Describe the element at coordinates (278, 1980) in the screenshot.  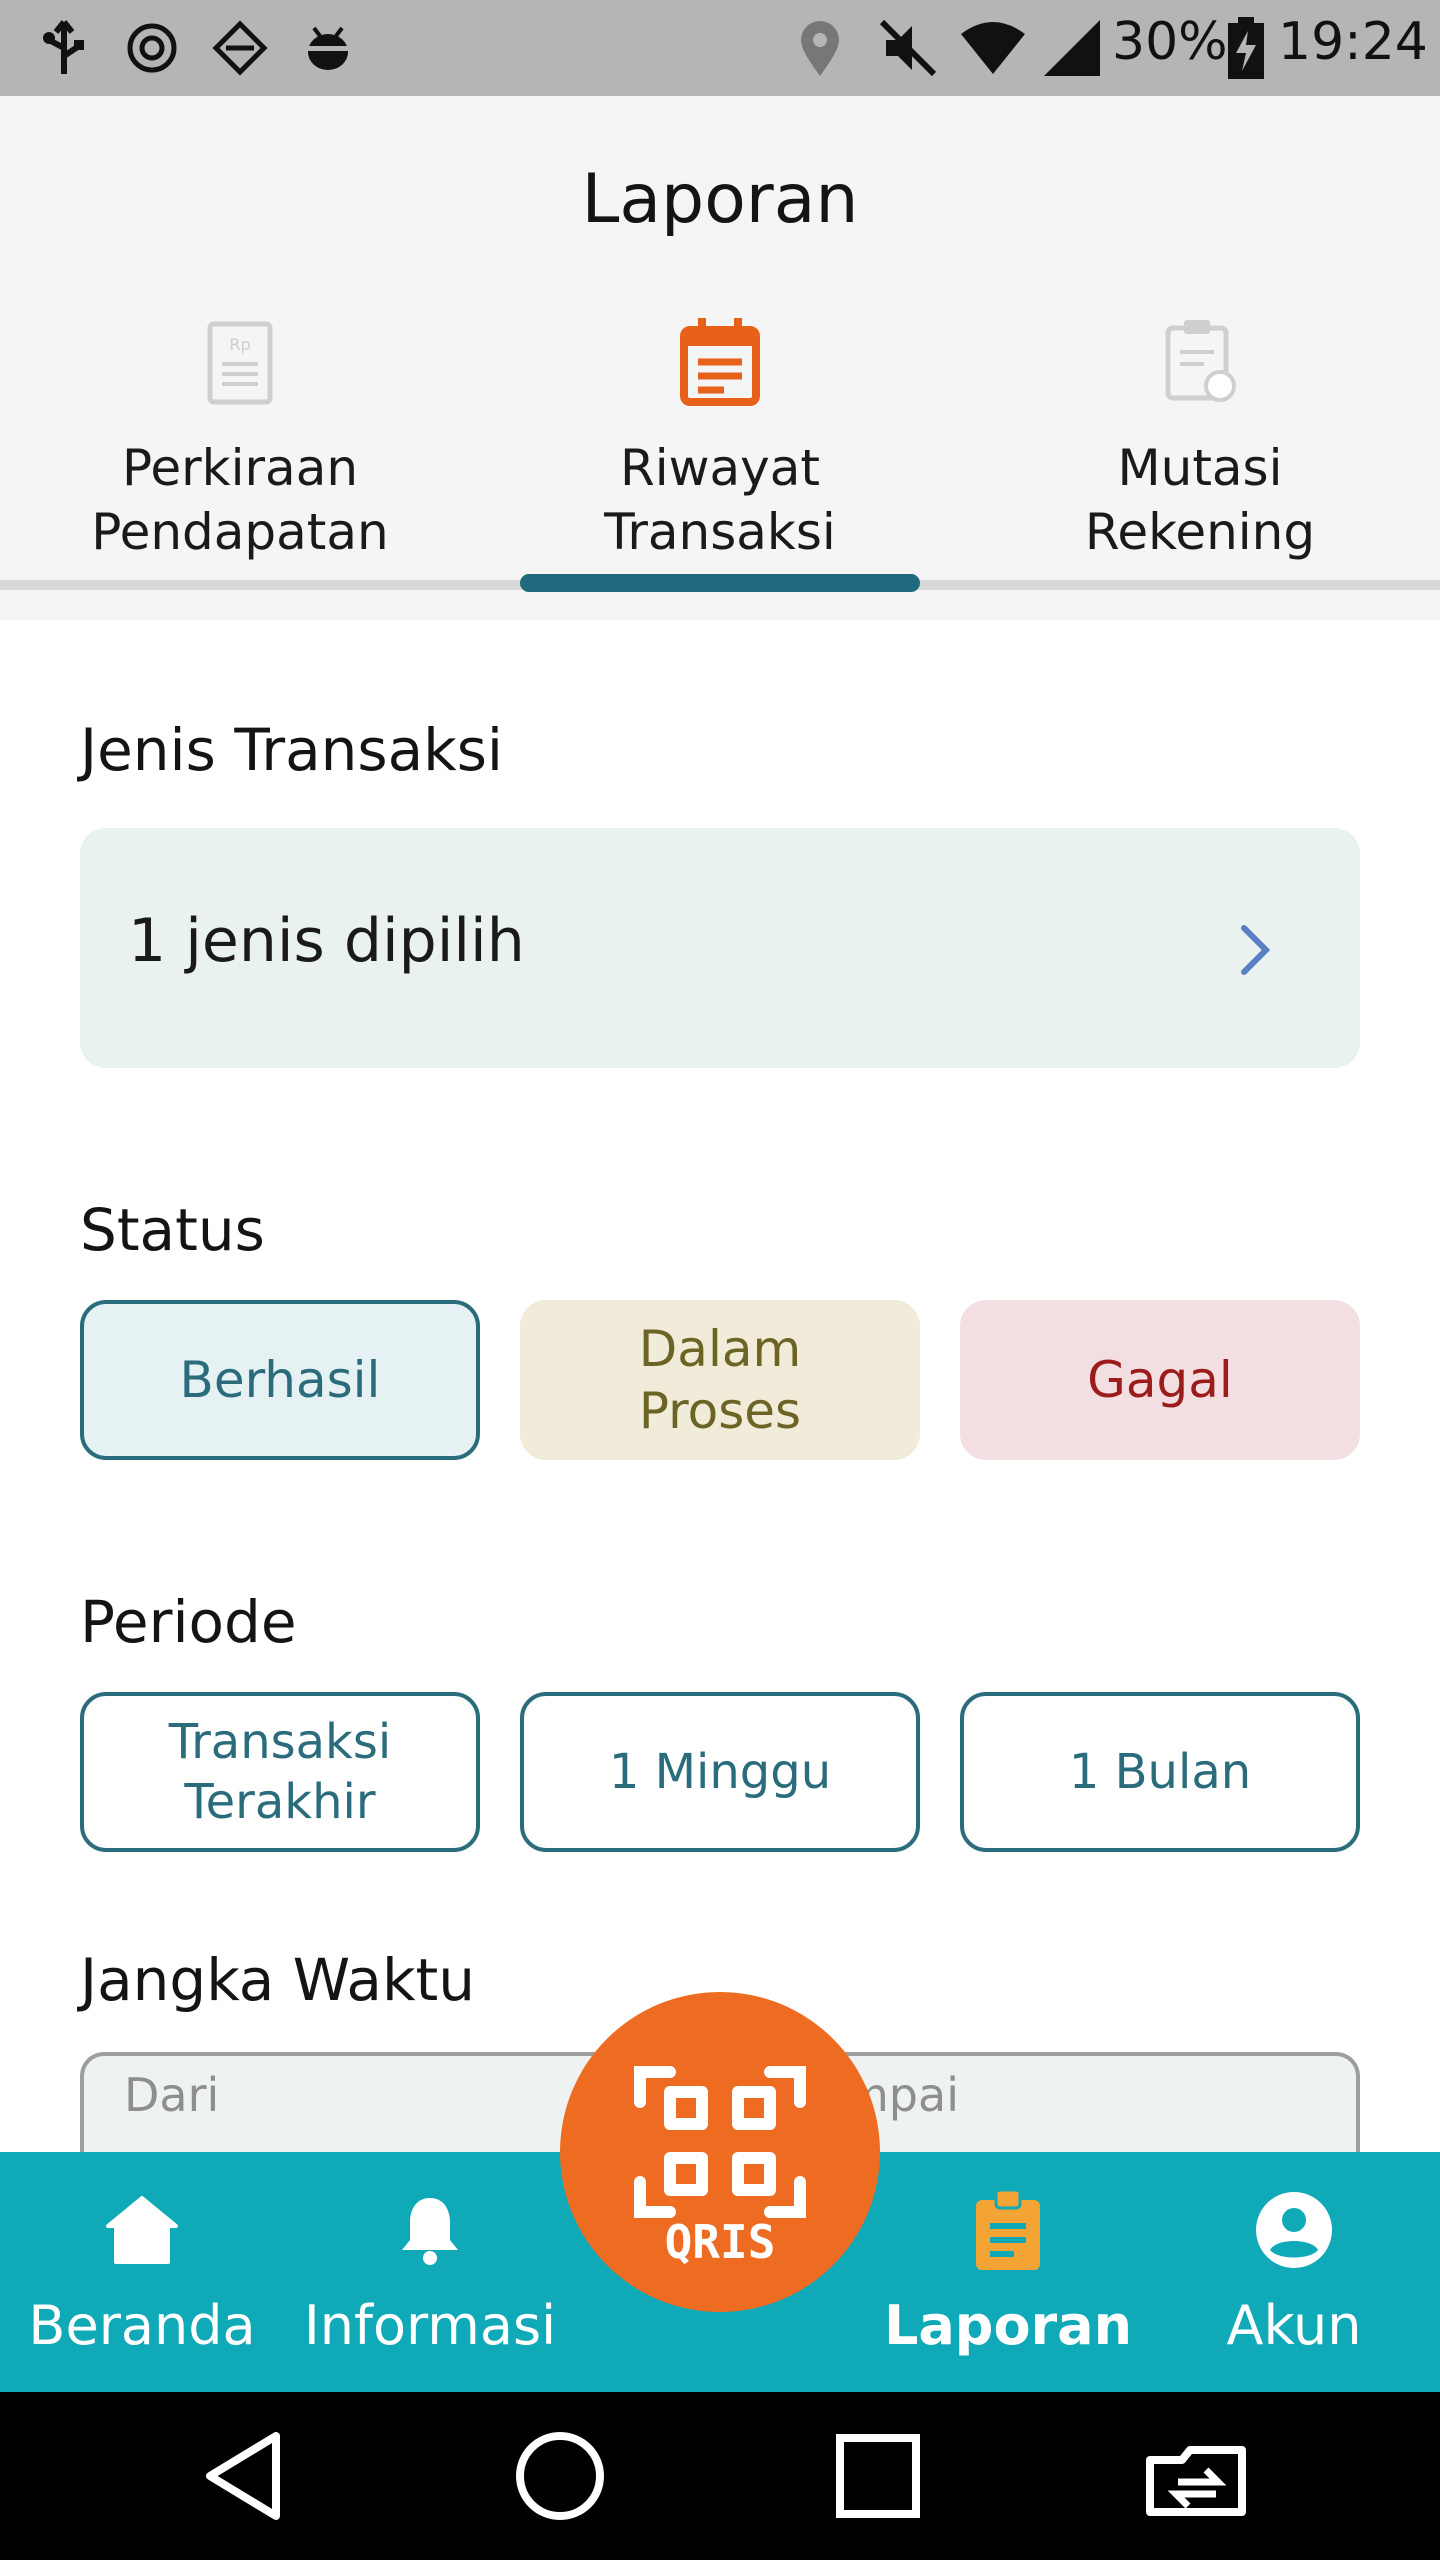
I see `jangka-waktu-label: Jangka Waktu` at that location.